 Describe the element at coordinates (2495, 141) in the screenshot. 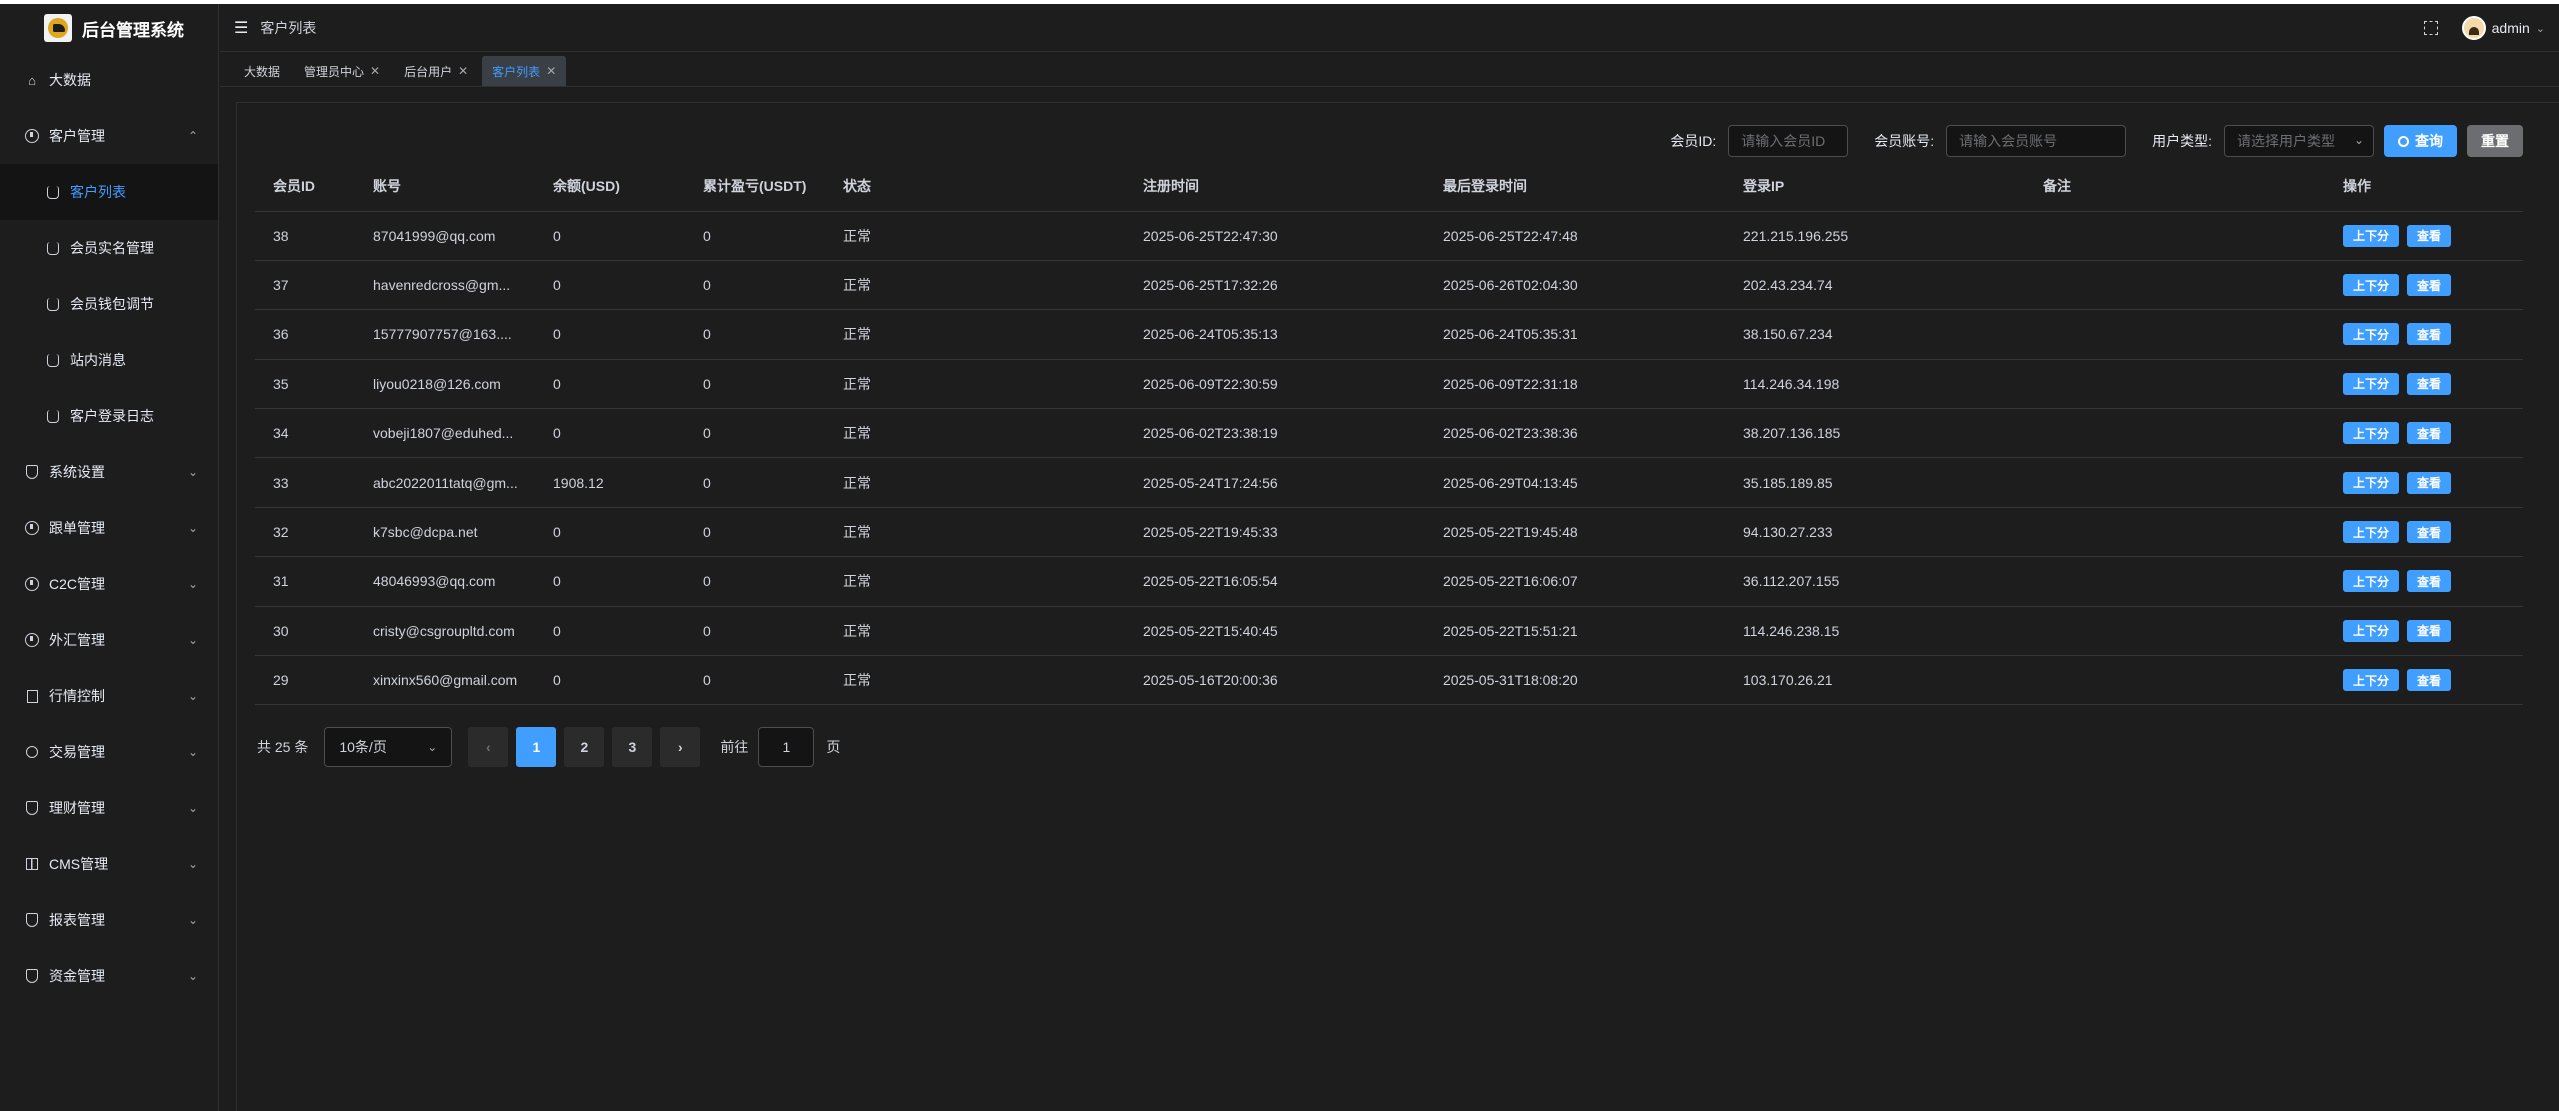

I see `reset-button: 重置` at that location.